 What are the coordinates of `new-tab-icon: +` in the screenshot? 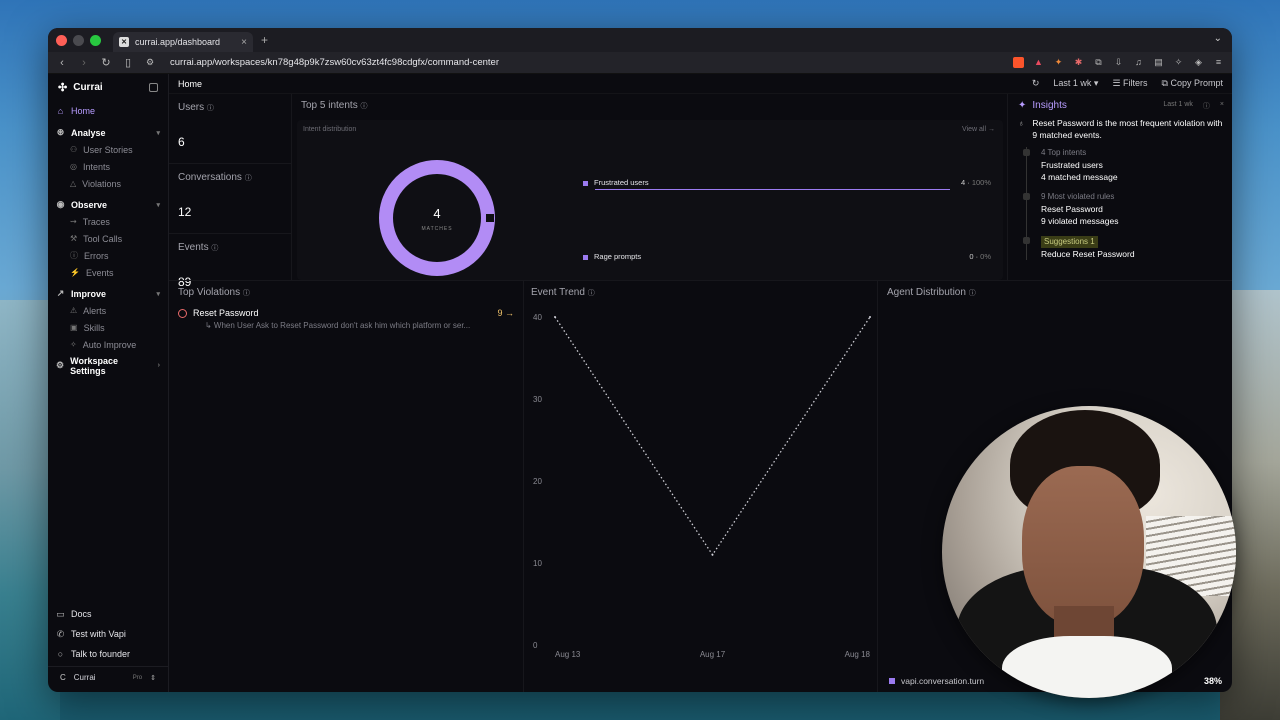 It's located at (264, 40).